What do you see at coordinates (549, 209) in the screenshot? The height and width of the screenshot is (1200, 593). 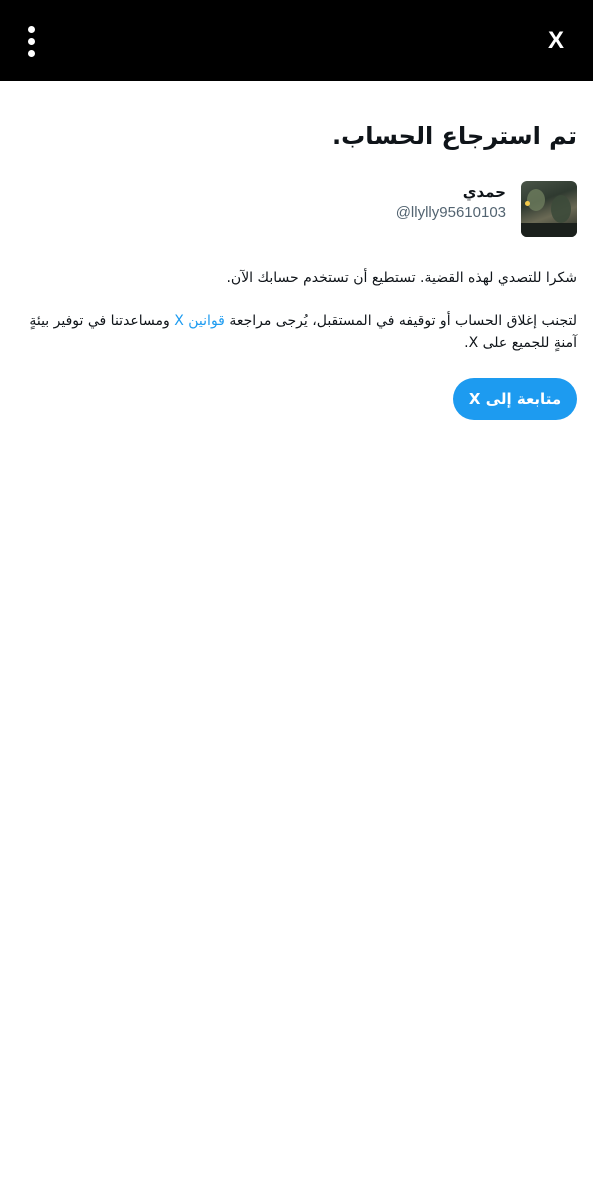 I see `avatar` at bounding box center [549, 209].